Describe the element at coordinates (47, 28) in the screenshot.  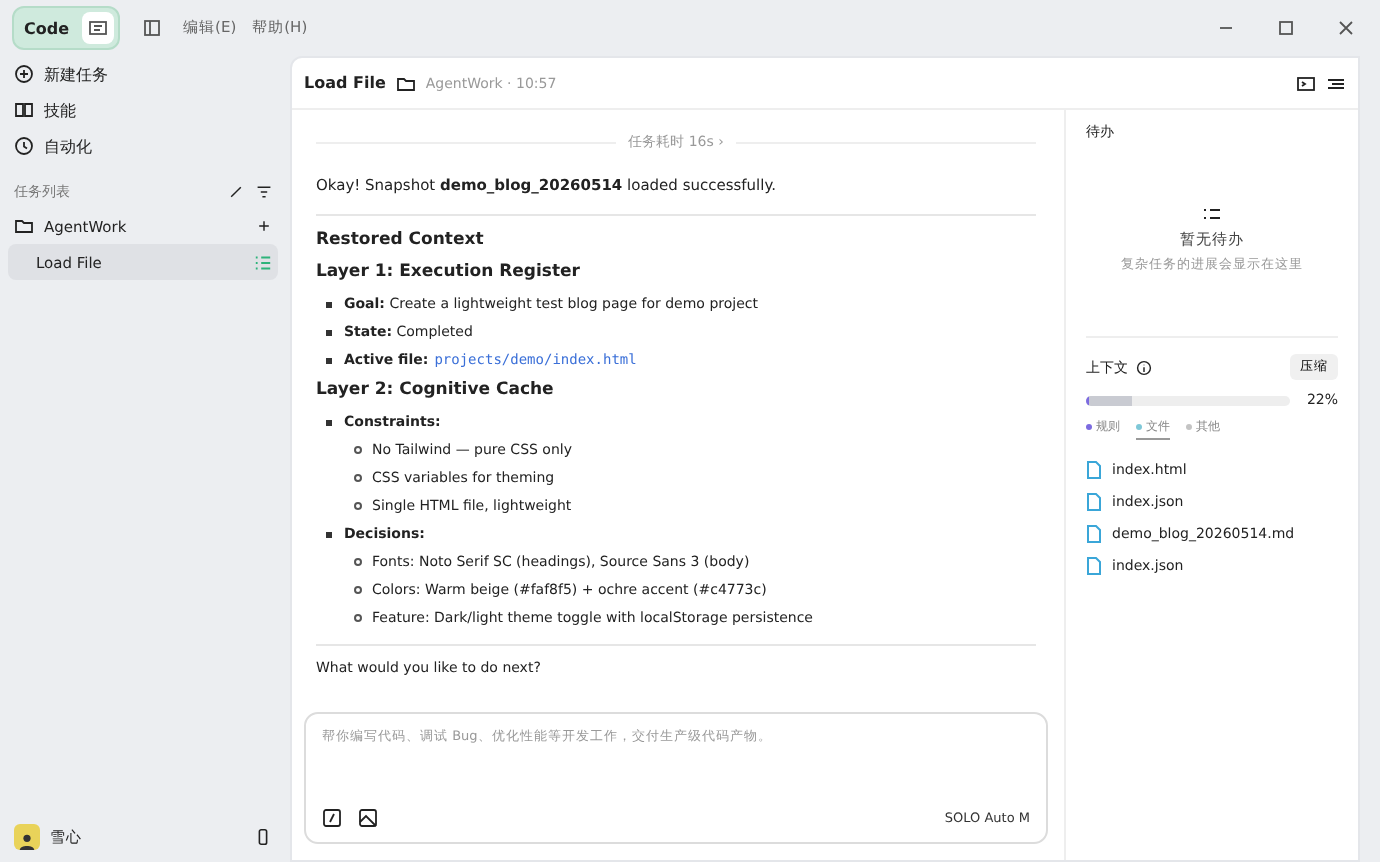
I see `mode-label: Code` at that location.